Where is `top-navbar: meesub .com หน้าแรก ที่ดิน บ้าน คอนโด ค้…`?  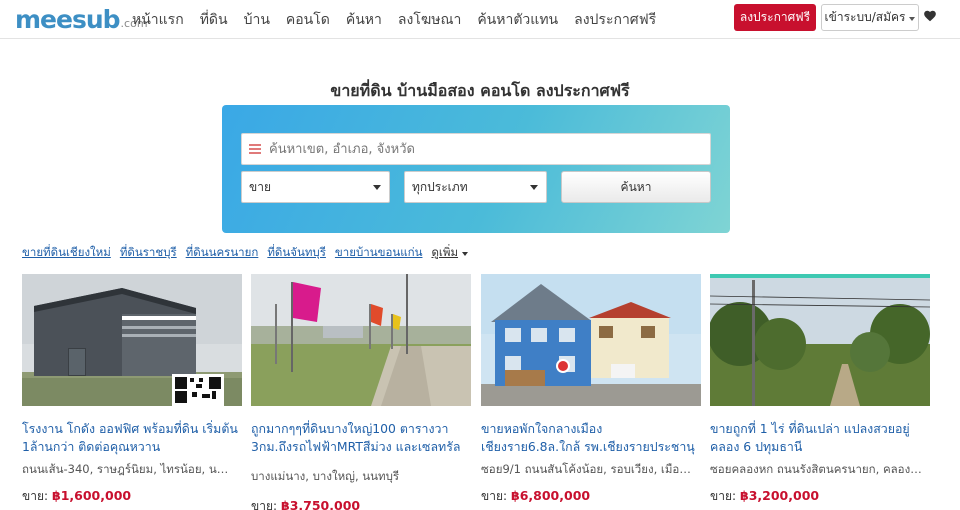
top-navbar: meesub .com หน้าแรก ที่ดิน บ้าน คอนโด ค้… is located at coordinates (480, 19).